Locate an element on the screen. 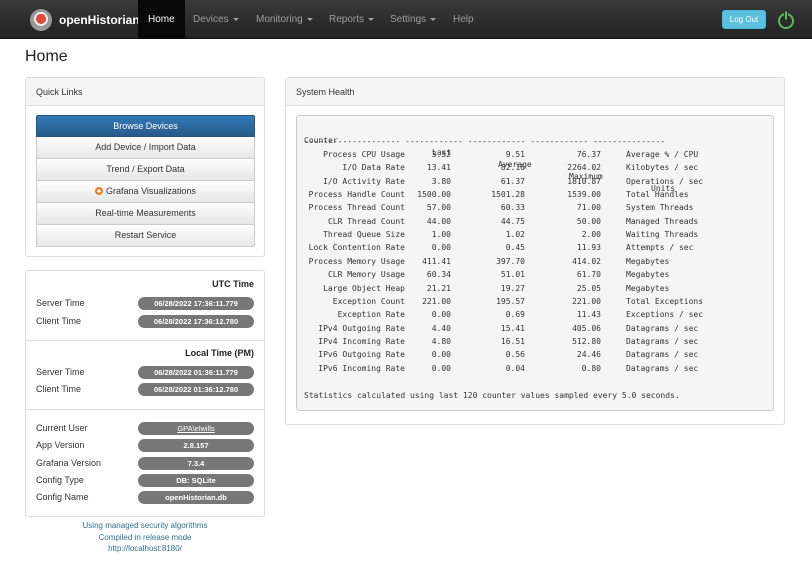 The height and width of the screenshot is (569, 812). local-server-time-label: Server Time is located at coordinates (60, 372).